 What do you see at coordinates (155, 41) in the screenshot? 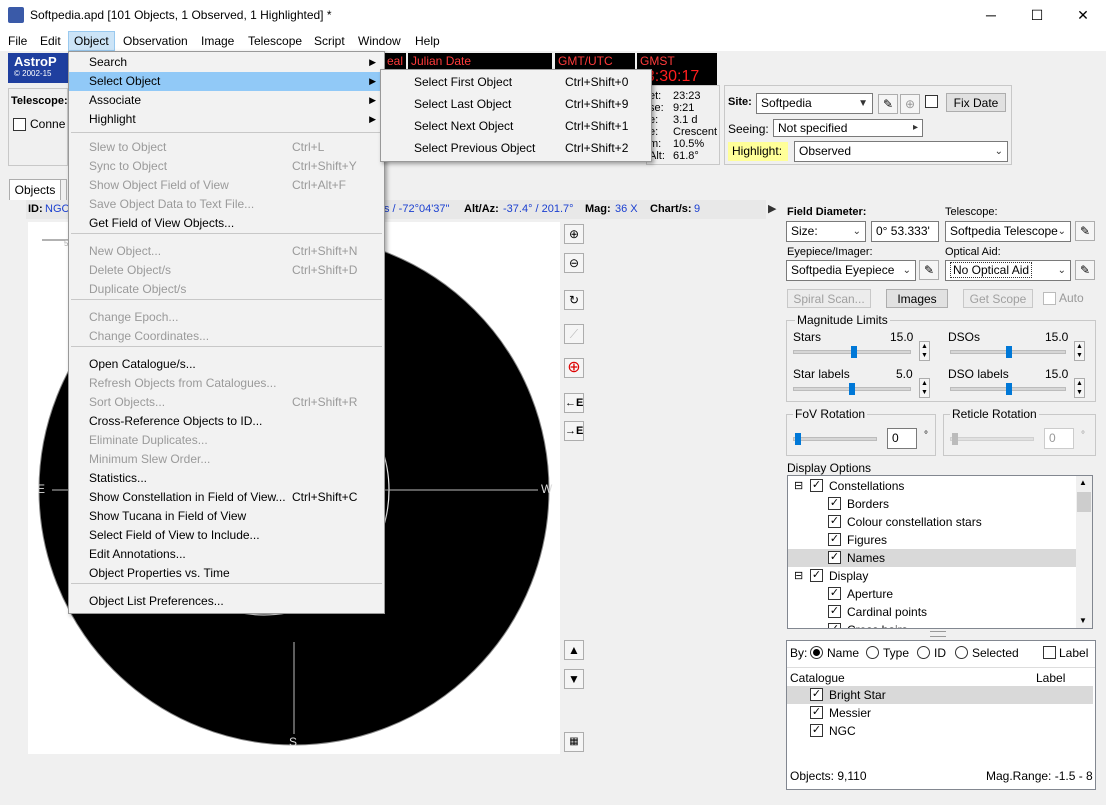
I see `menu-observation: Observation` at bounding box center [155, 41].